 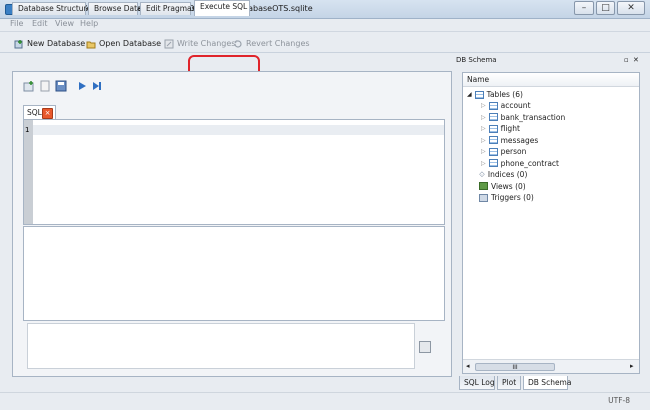 I want to click on minimize-button: –, so click(x=584, y=8).